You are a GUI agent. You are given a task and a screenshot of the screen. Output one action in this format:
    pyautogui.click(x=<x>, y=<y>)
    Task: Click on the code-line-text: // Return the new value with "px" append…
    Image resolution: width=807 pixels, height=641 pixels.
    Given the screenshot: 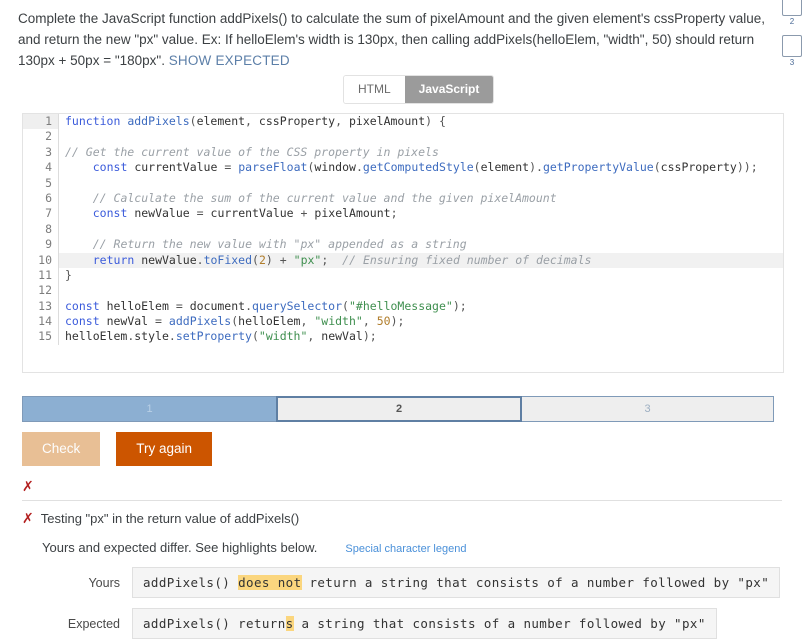 What is the action you would take?
    pyautogui.click(x=279, y=244)
    